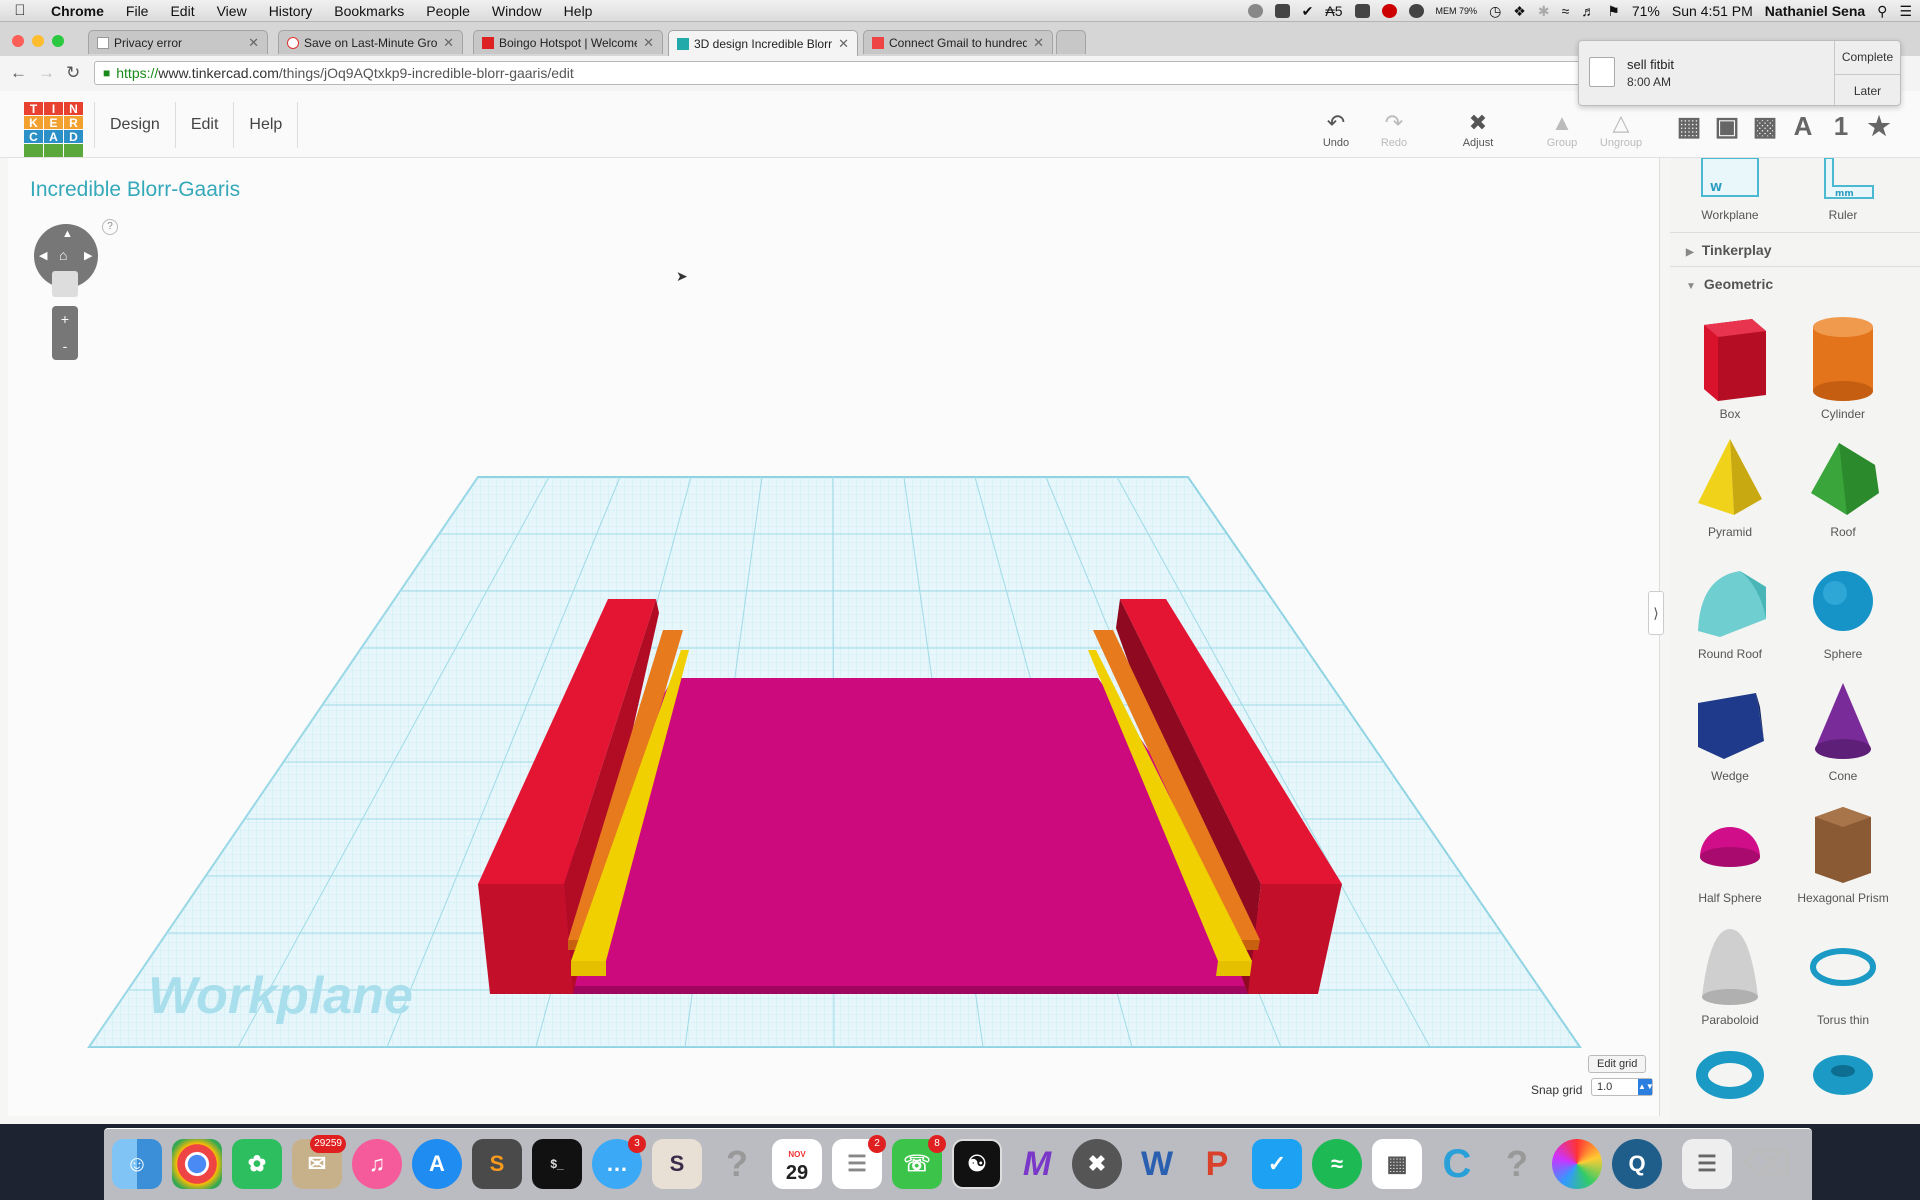  What do you see at coordinates (377, 1164) in the screenshot?
I see `itunes-icon: ♫` at bounding box center [377, 1164].